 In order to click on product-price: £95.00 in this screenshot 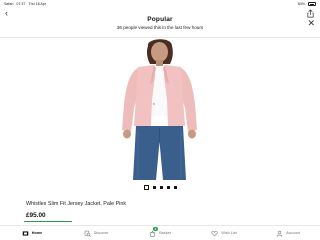, I will do `click(36, 215)`.